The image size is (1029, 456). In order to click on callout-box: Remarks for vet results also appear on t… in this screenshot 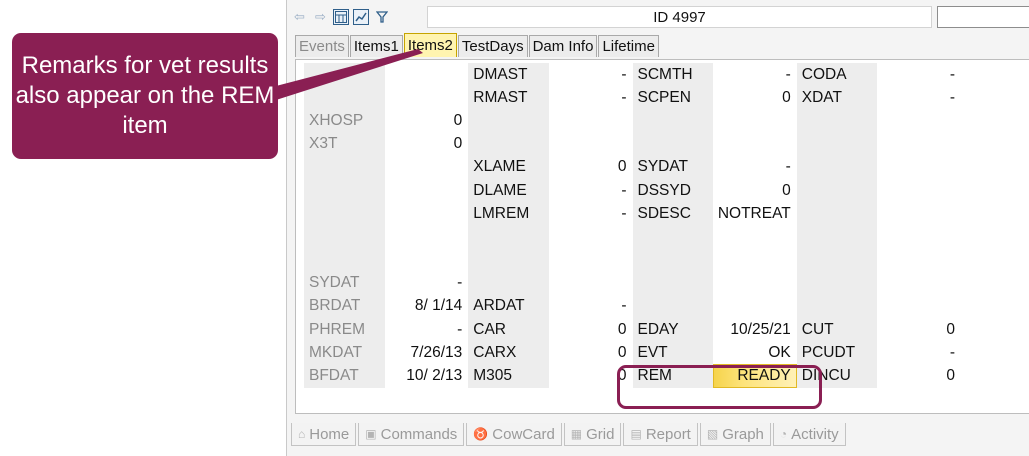, I will do `click(145, 96)`.